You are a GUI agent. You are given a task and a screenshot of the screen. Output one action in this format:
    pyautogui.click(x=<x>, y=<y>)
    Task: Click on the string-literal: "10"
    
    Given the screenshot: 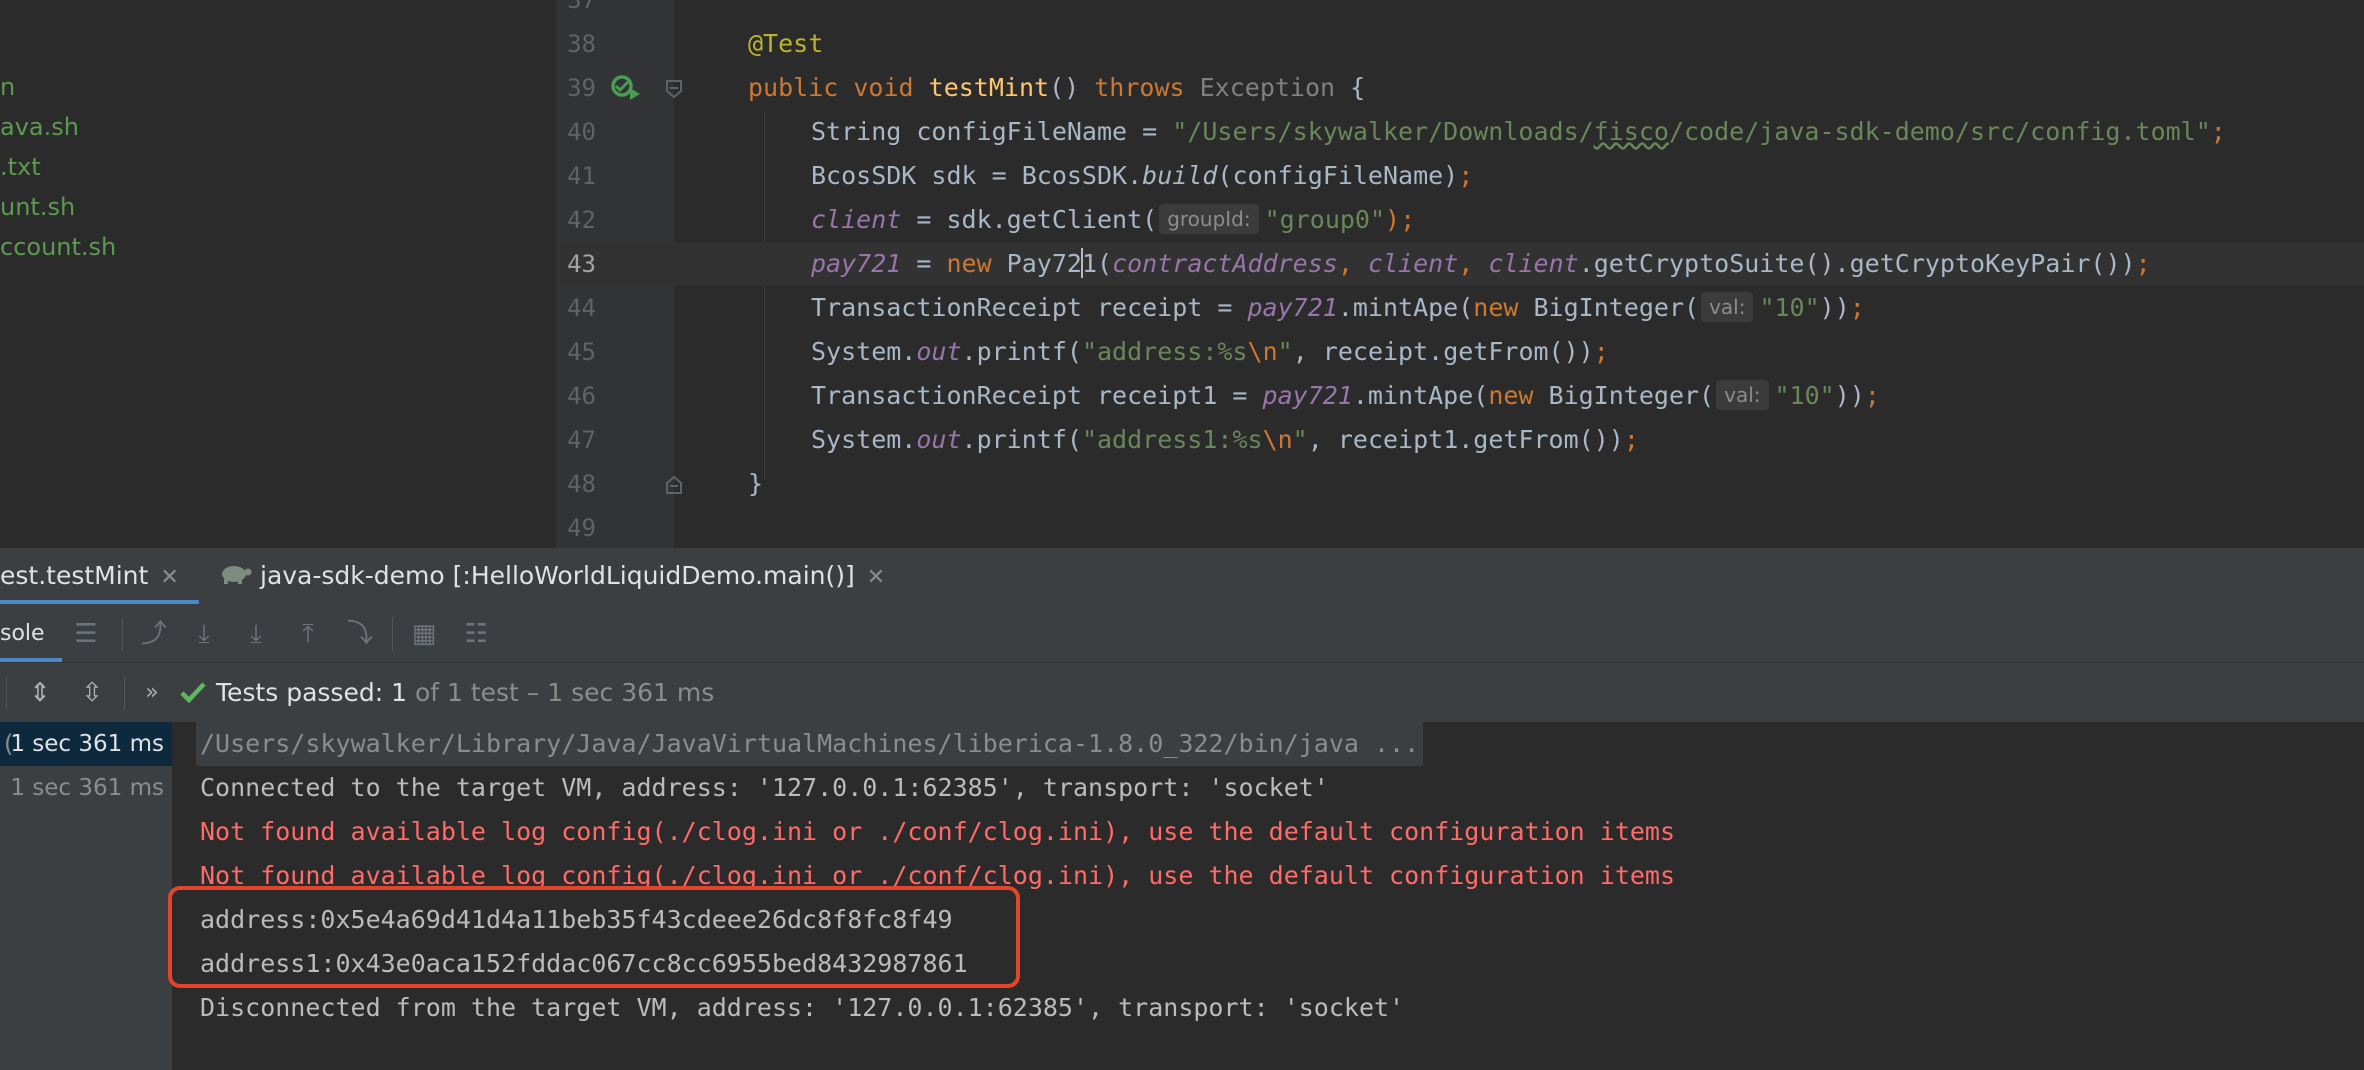 What is the action you would take?
    pyautogui.click(x=1789, y=307)
    